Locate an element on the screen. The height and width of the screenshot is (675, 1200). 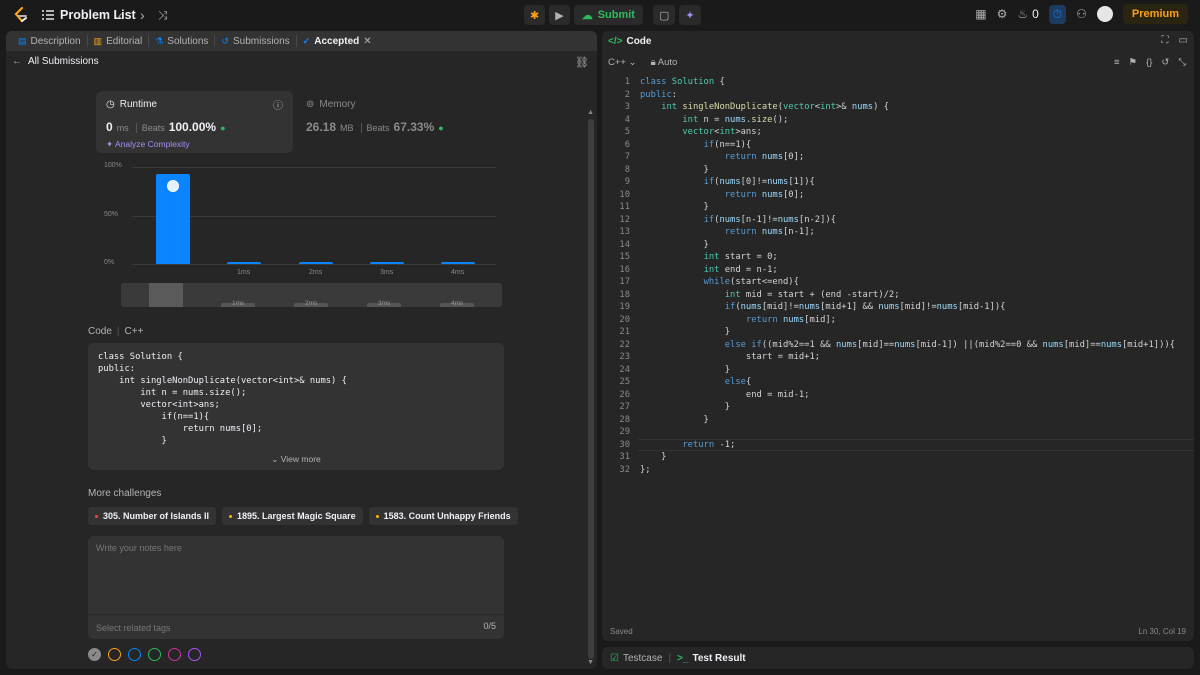
code-line: 16 int end = n-1; is located at coordinates (898, 270).